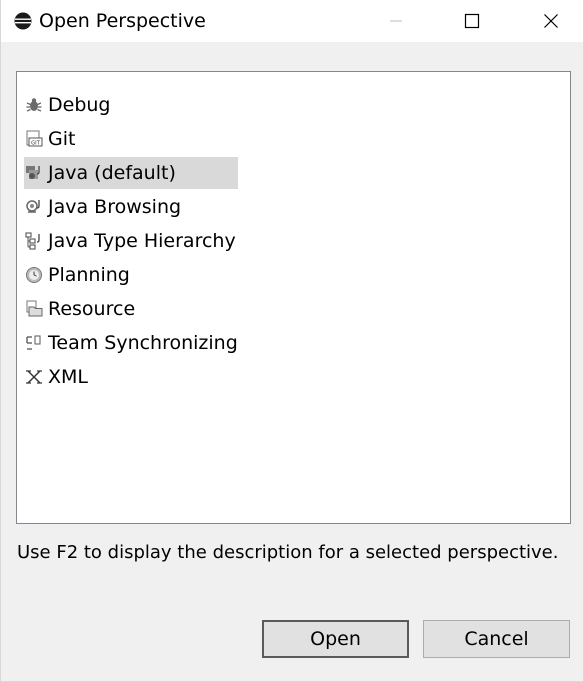  I want to click on item-label: Team Synchronizing, so click(143, 343).